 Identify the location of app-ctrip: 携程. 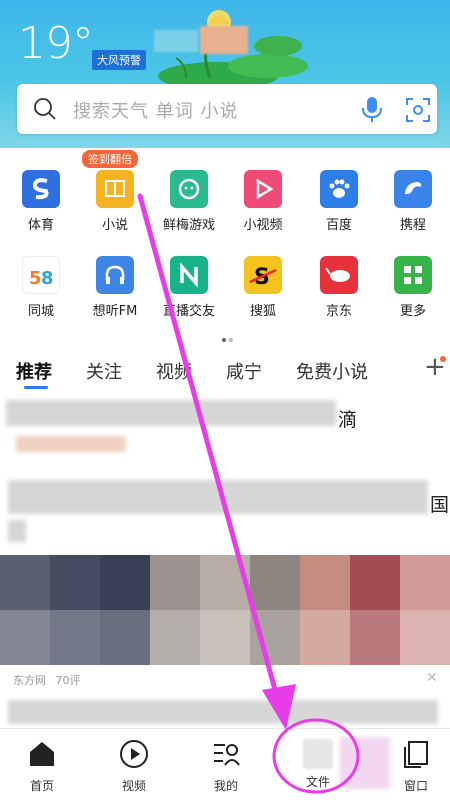
(413, 190).